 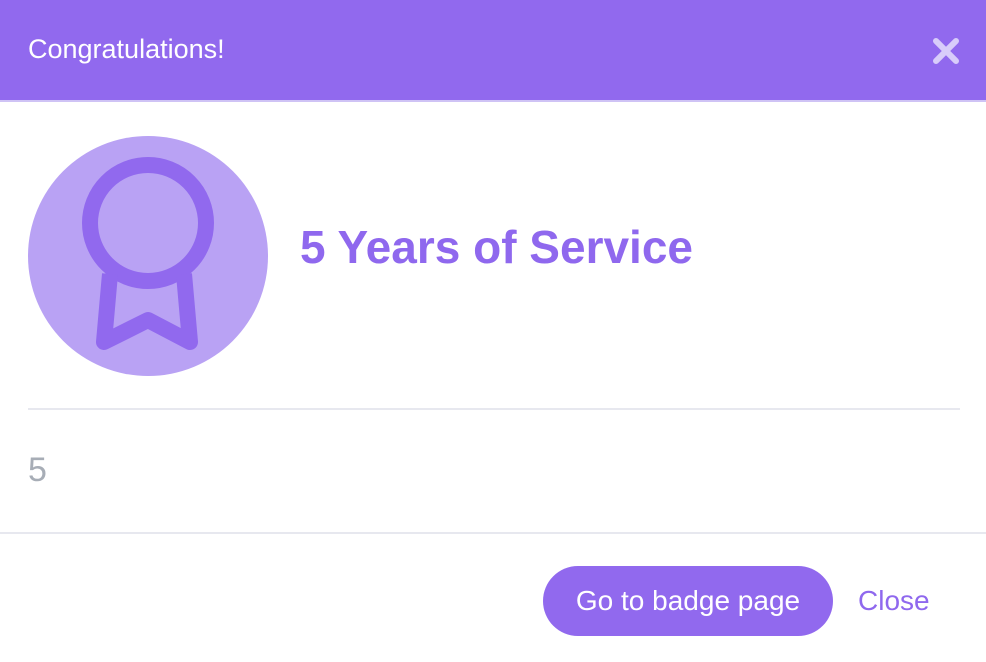 I want to click on ribbon-medal-icon, so click(x=148, y=253).